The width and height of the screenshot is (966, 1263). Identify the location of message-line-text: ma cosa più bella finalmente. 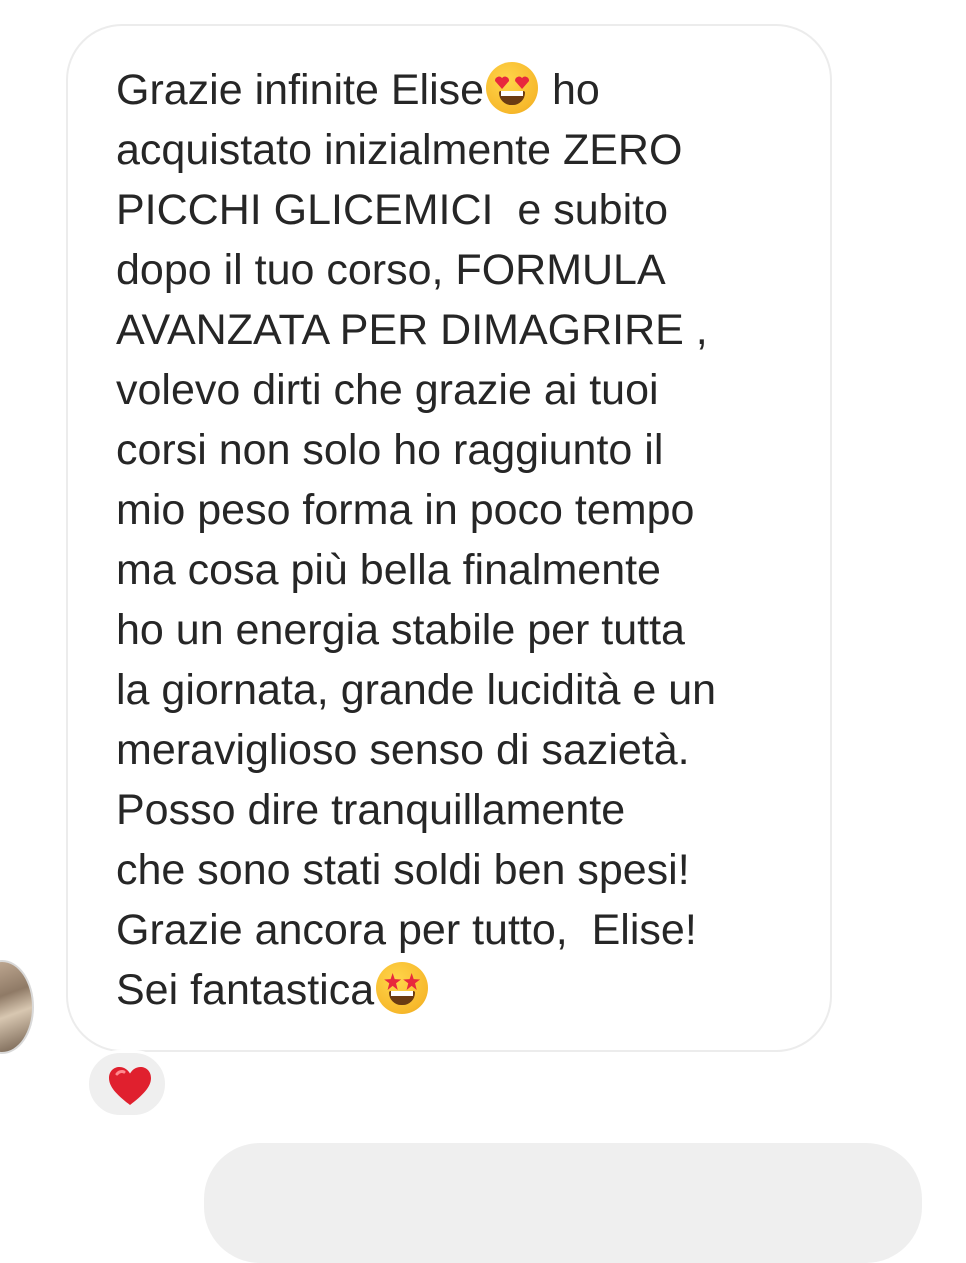
(388, 570).